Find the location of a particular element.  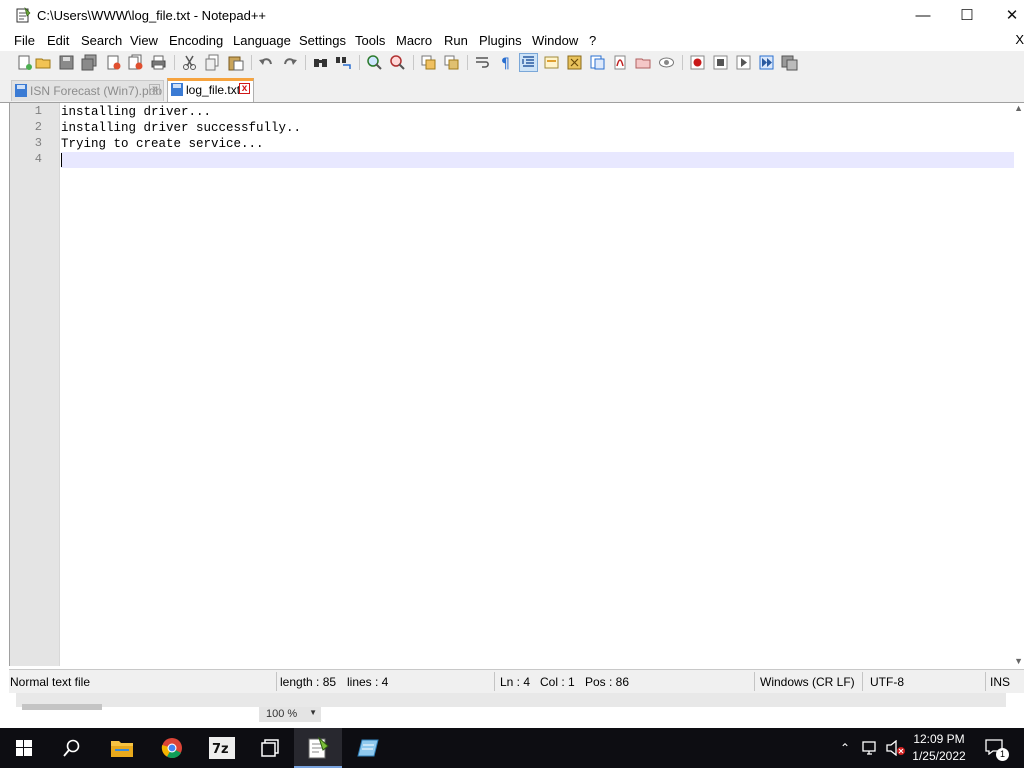

redo-icon is located at coordinates (289, 62).